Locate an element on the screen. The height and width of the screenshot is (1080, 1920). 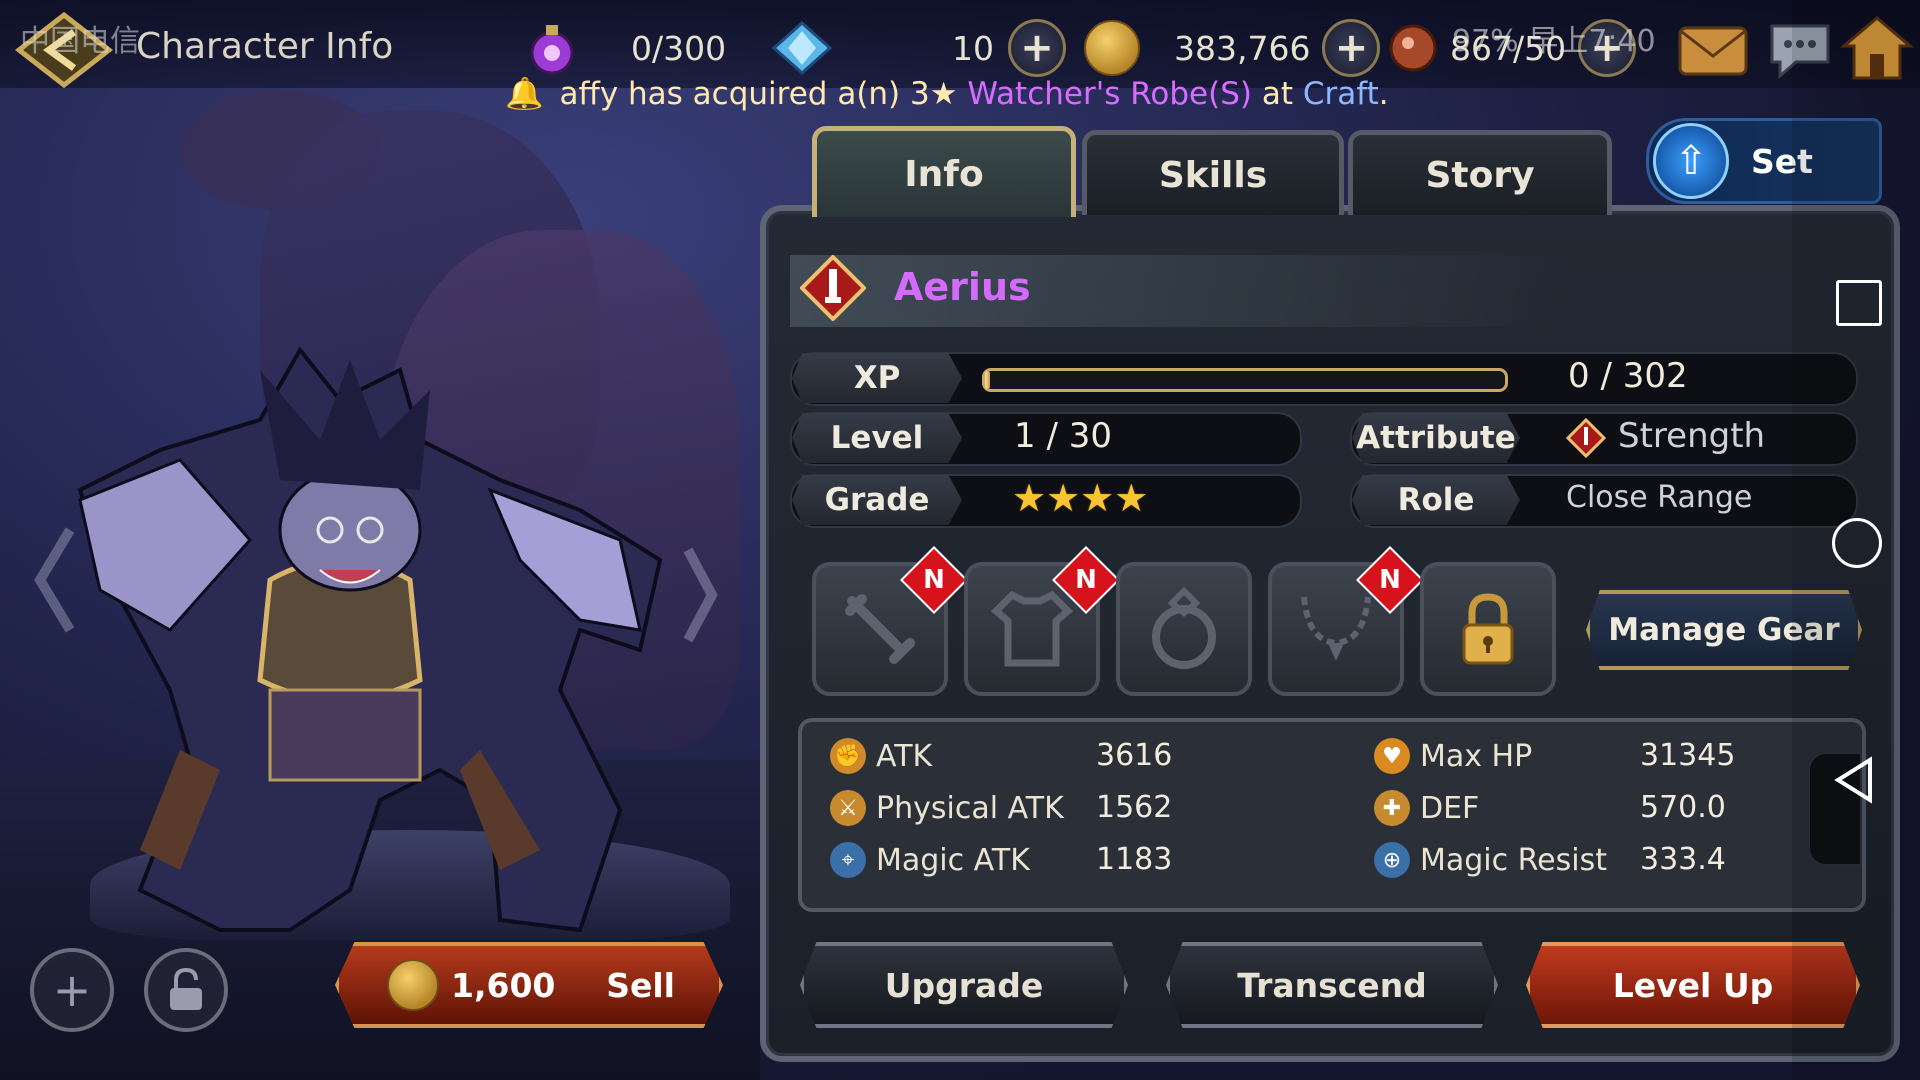
lock-icon is located at coordinates (1488, 629).